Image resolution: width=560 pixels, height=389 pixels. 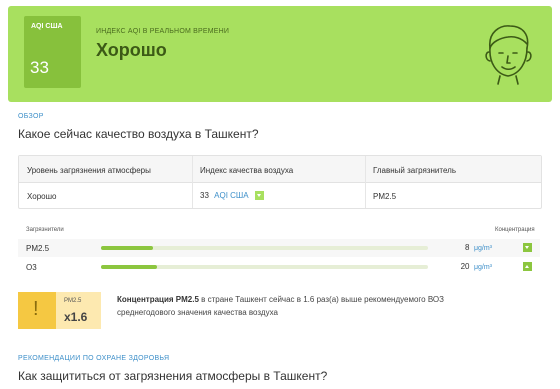 I want to click on warning-icon: !, so click(x=37, y=310).